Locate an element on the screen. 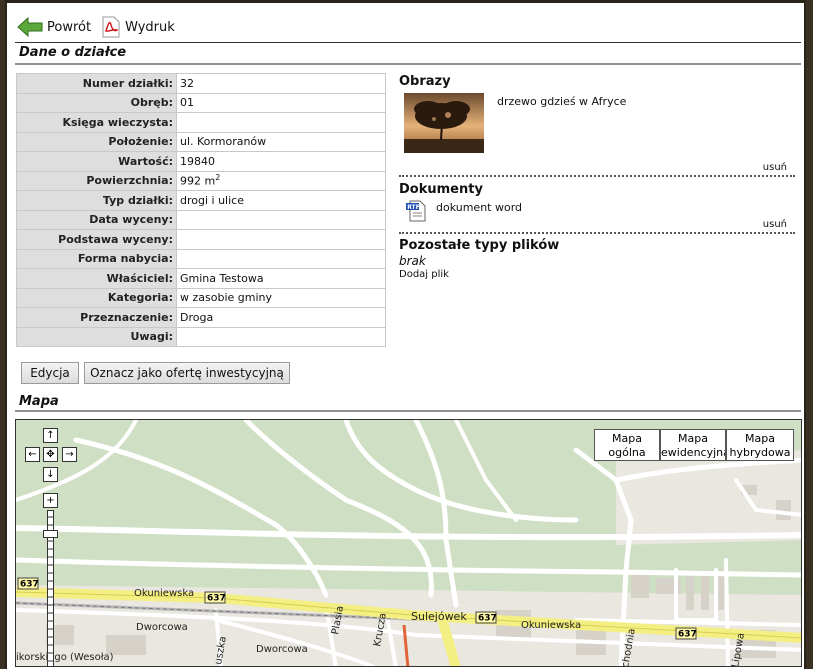  tree-thumbnail is located at coordinates (444, 123).